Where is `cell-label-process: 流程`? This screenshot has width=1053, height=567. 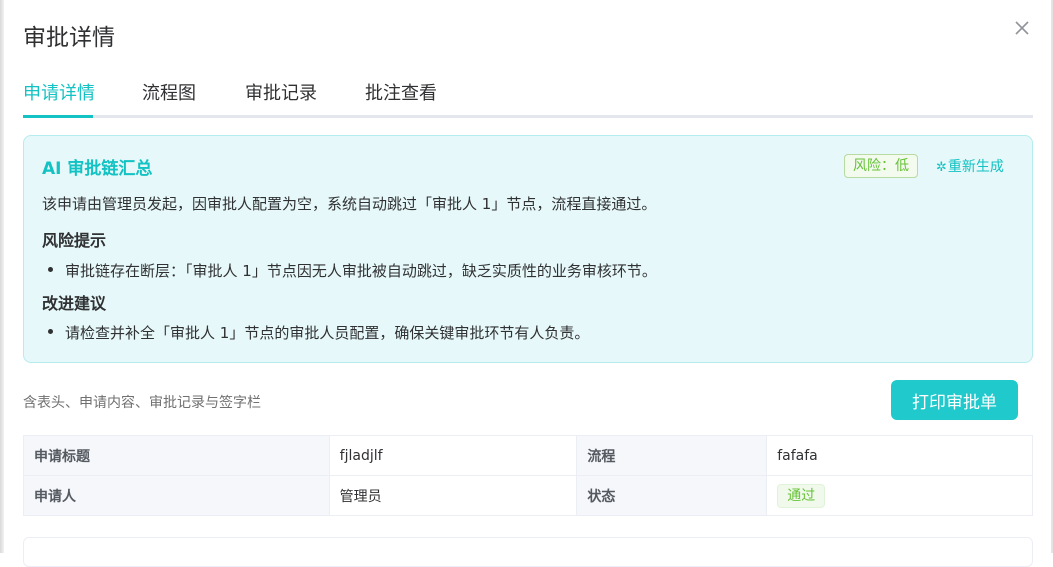 cell-label-process: 流程 is located at coordinates (672, 455).